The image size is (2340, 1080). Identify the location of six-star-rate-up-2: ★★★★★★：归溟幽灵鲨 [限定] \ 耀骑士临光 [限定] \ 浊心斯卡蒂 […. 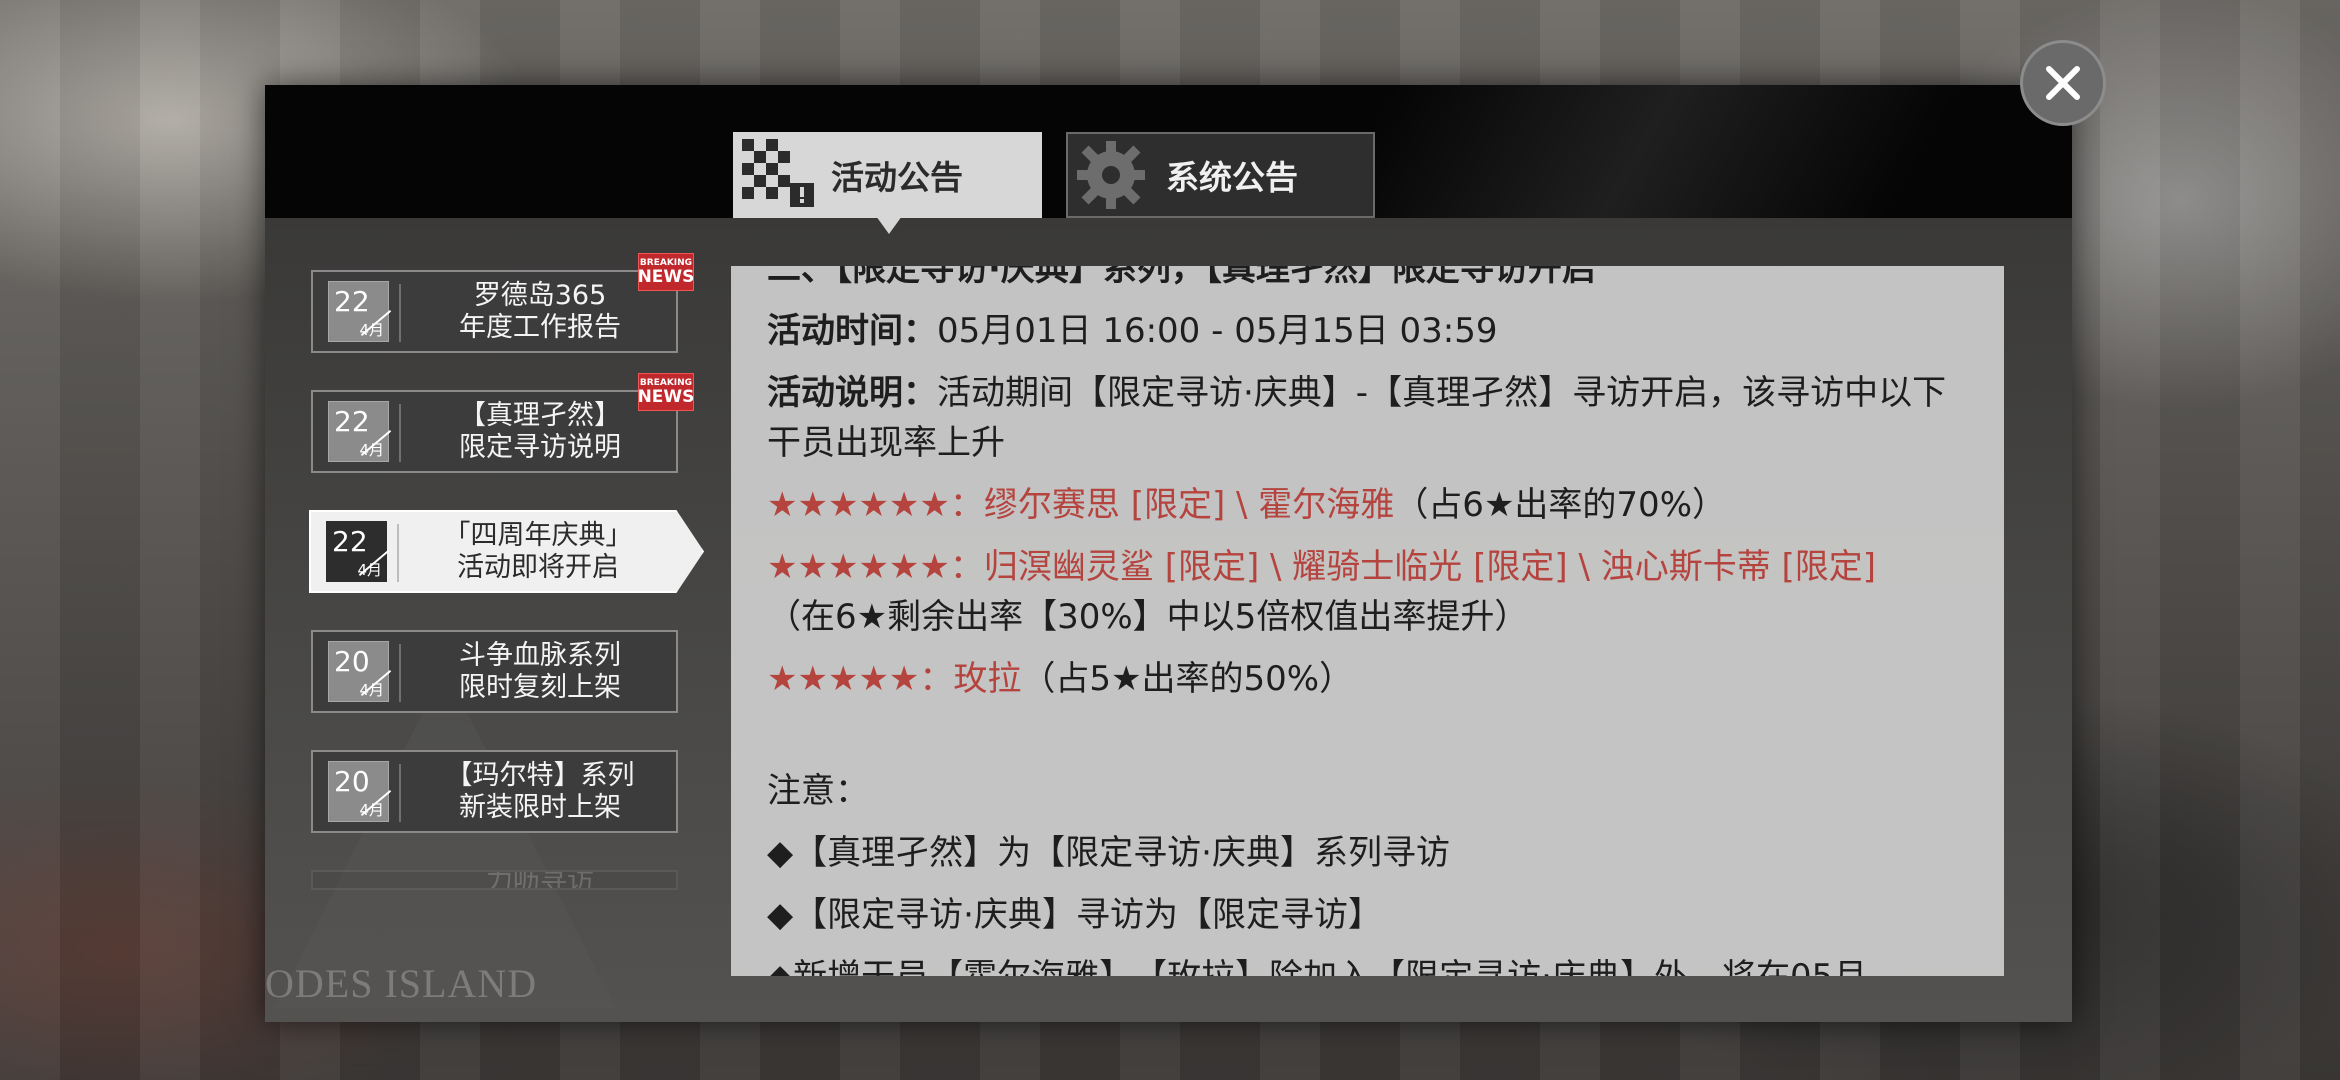
(1322, 592).